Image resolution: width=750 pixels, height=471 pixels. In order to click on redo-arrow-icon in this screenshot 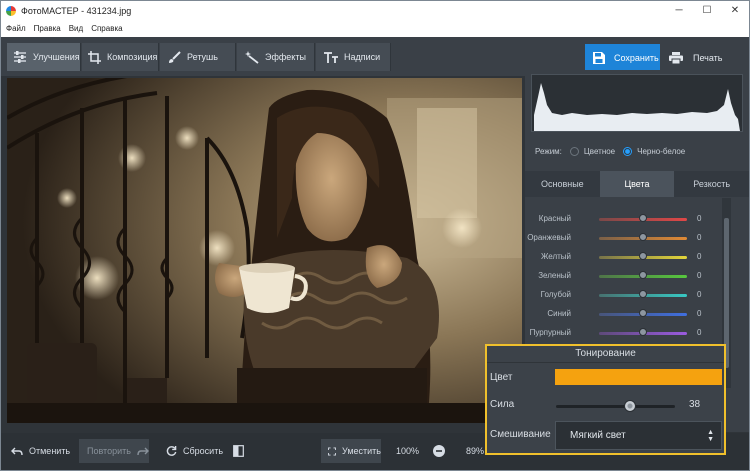, I will do `click(143, 451)`.